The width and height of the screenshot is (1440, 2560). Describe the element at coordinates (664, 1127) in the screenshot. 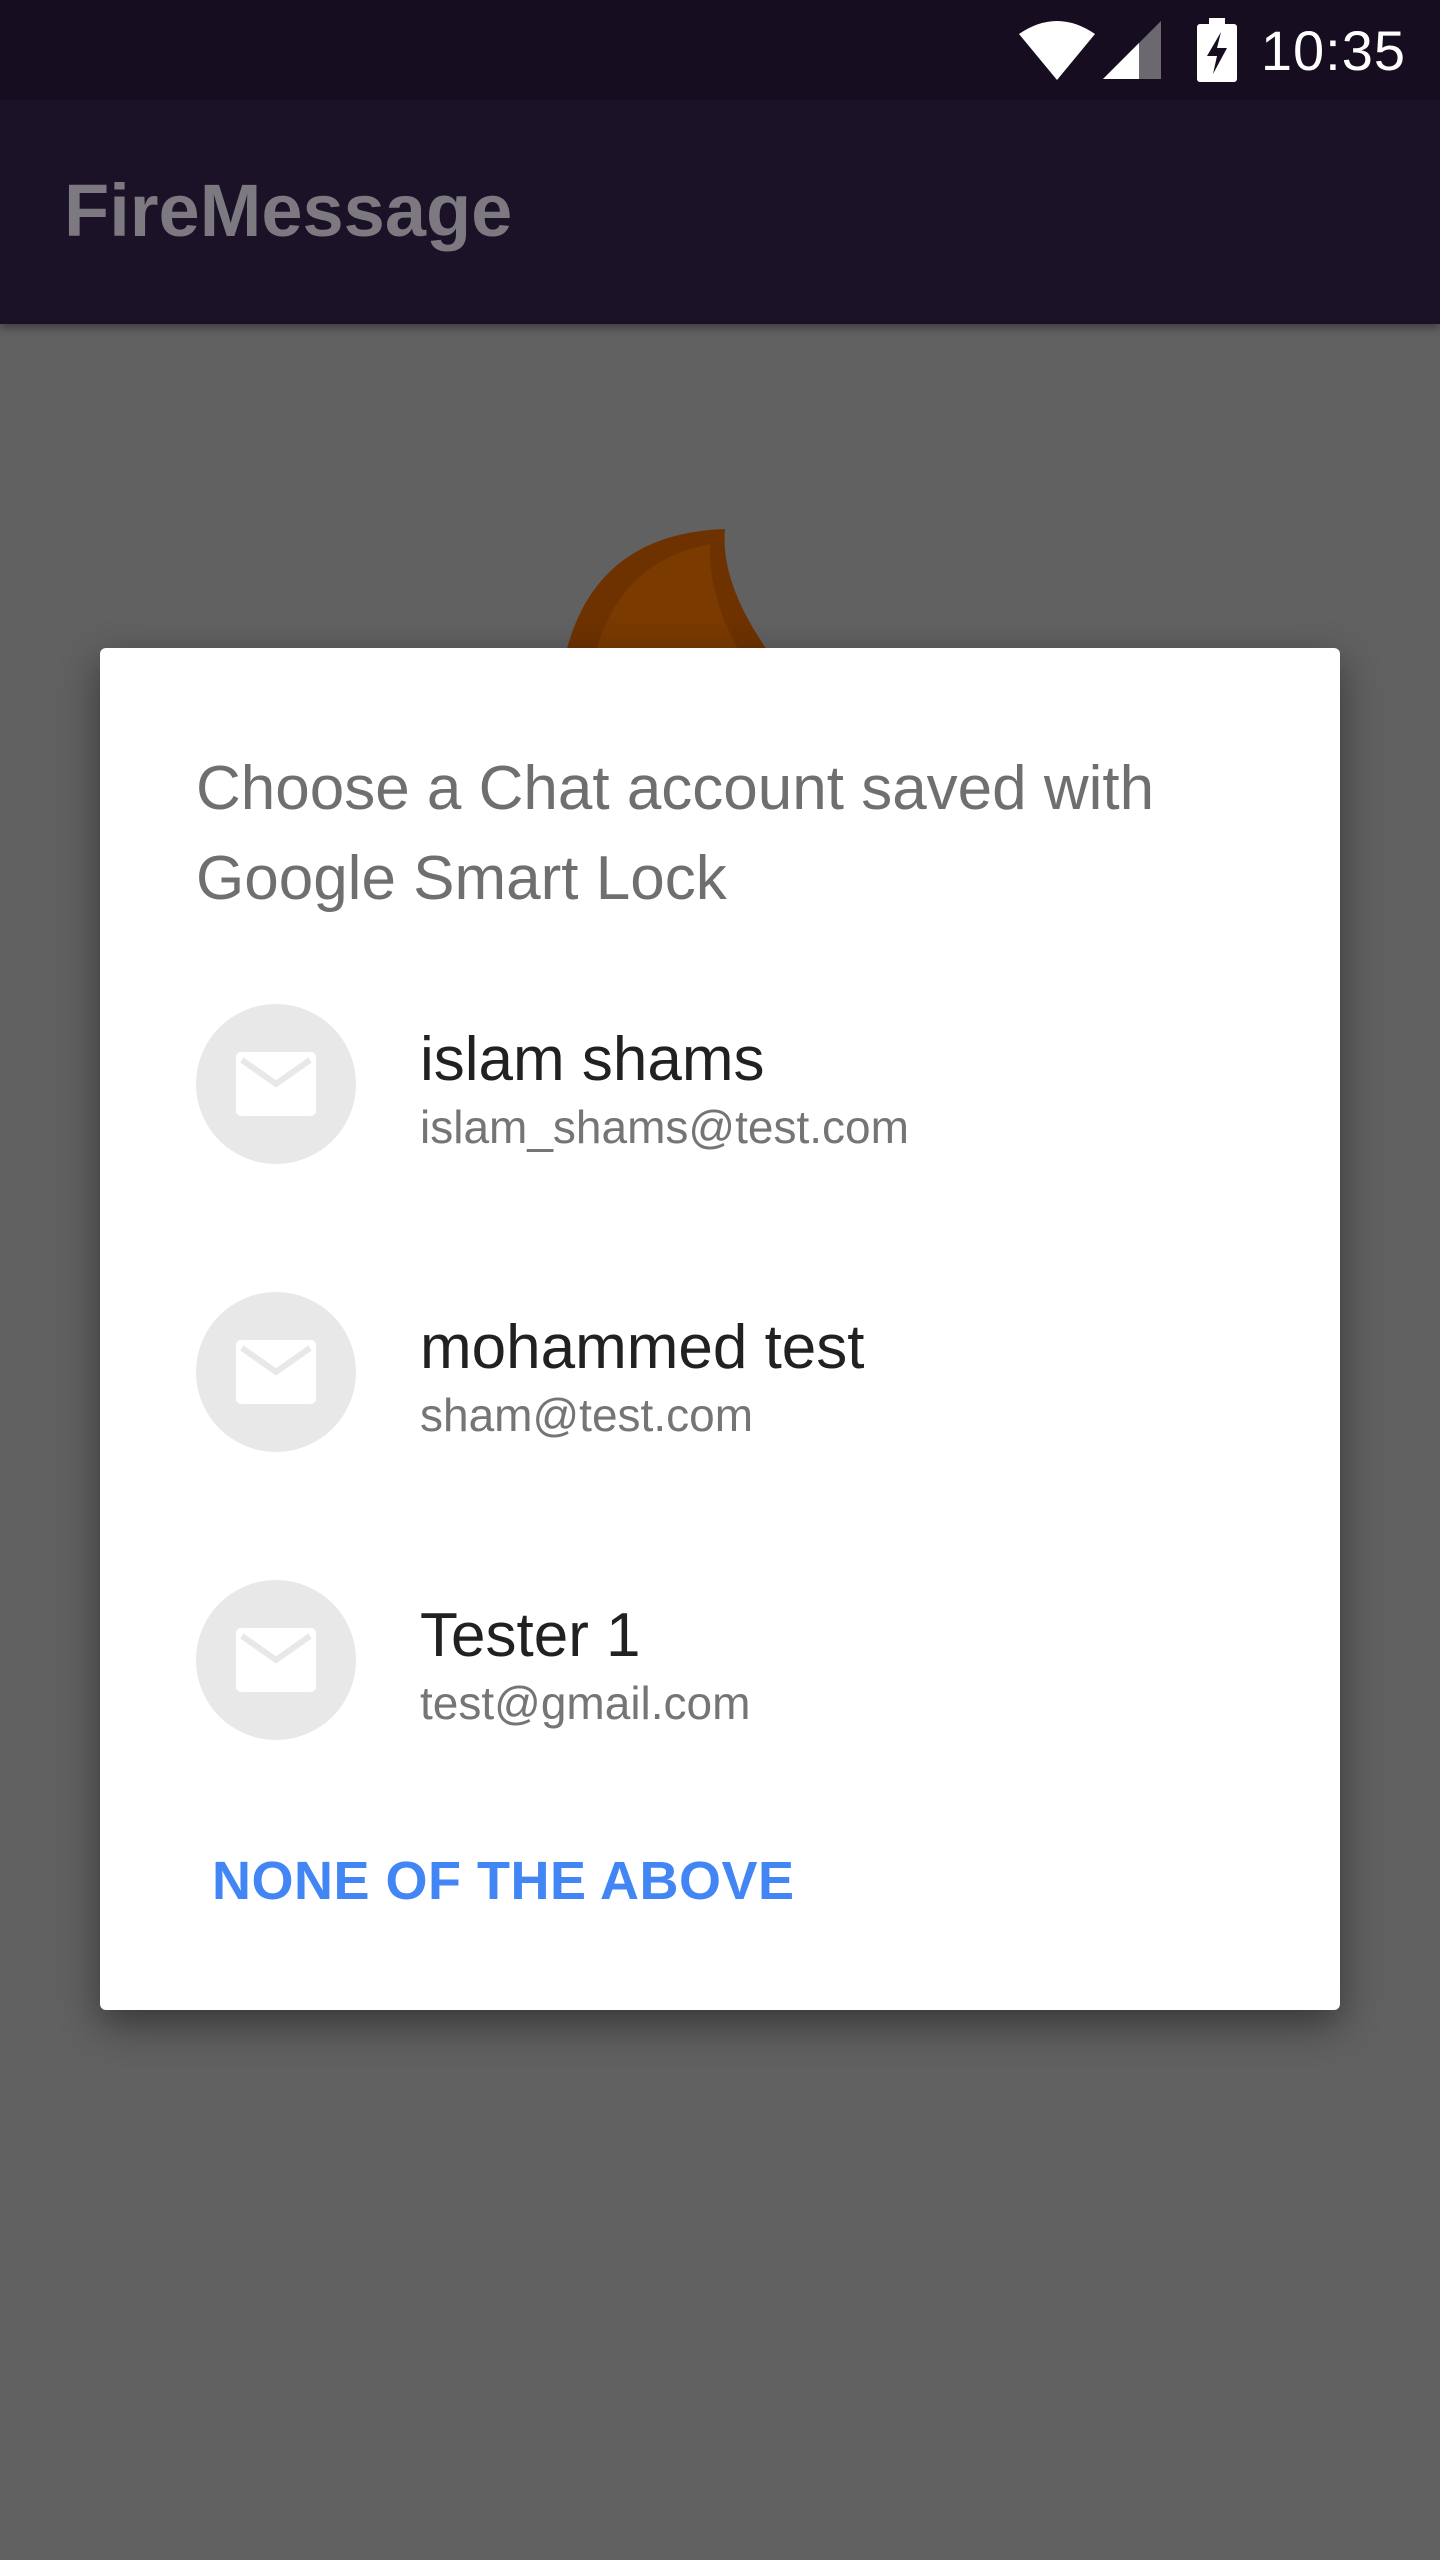

I see `account-email: islam_shams@test.com` at that location.